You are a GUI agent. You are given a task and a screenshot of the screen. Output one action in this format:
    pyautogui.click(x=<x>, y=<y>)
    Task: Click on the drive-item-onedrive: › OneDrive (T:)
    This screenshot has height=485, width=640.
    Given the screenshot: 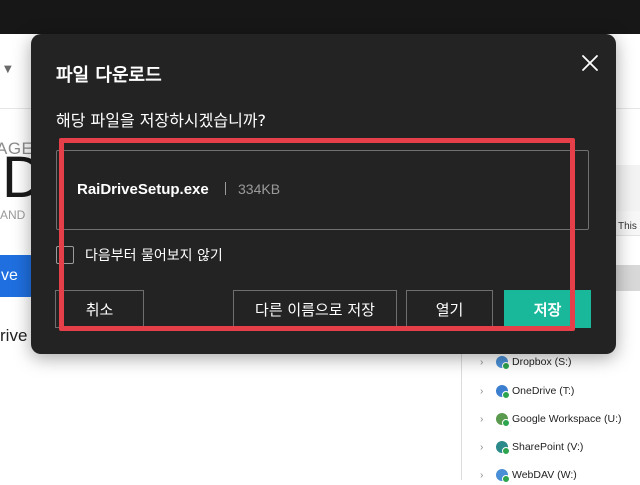 What is the action you would take?
    pyautogui.click(x=527, y=391)
    